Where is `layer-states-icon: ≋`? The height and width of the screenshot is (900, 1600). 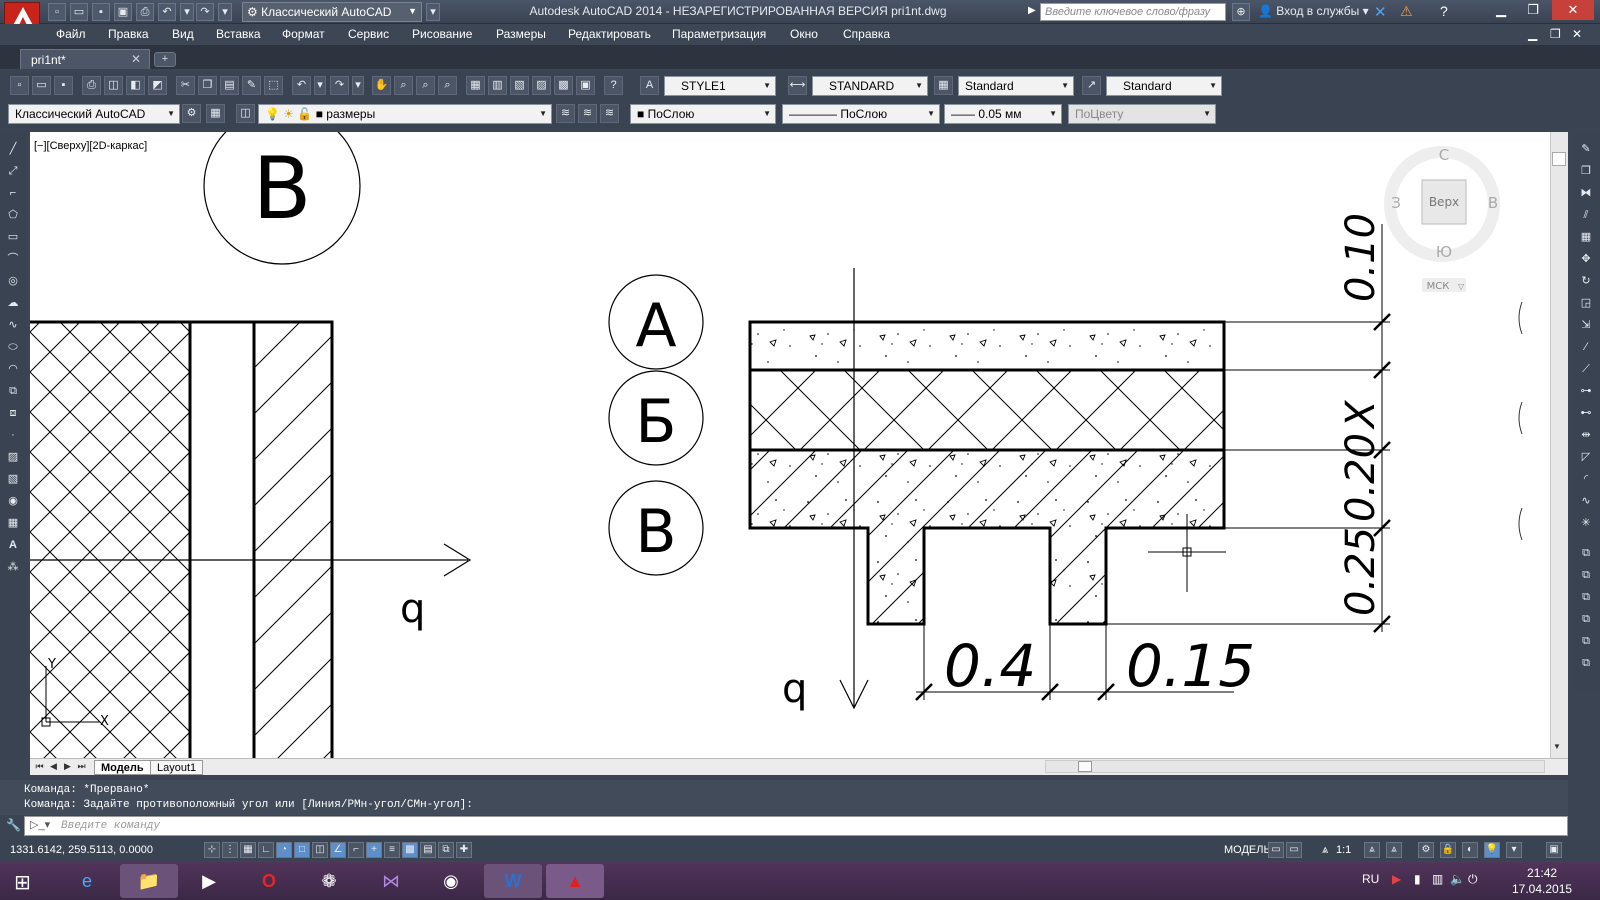 layer-states-icon: ≋ is located at coordinates (609, 113).